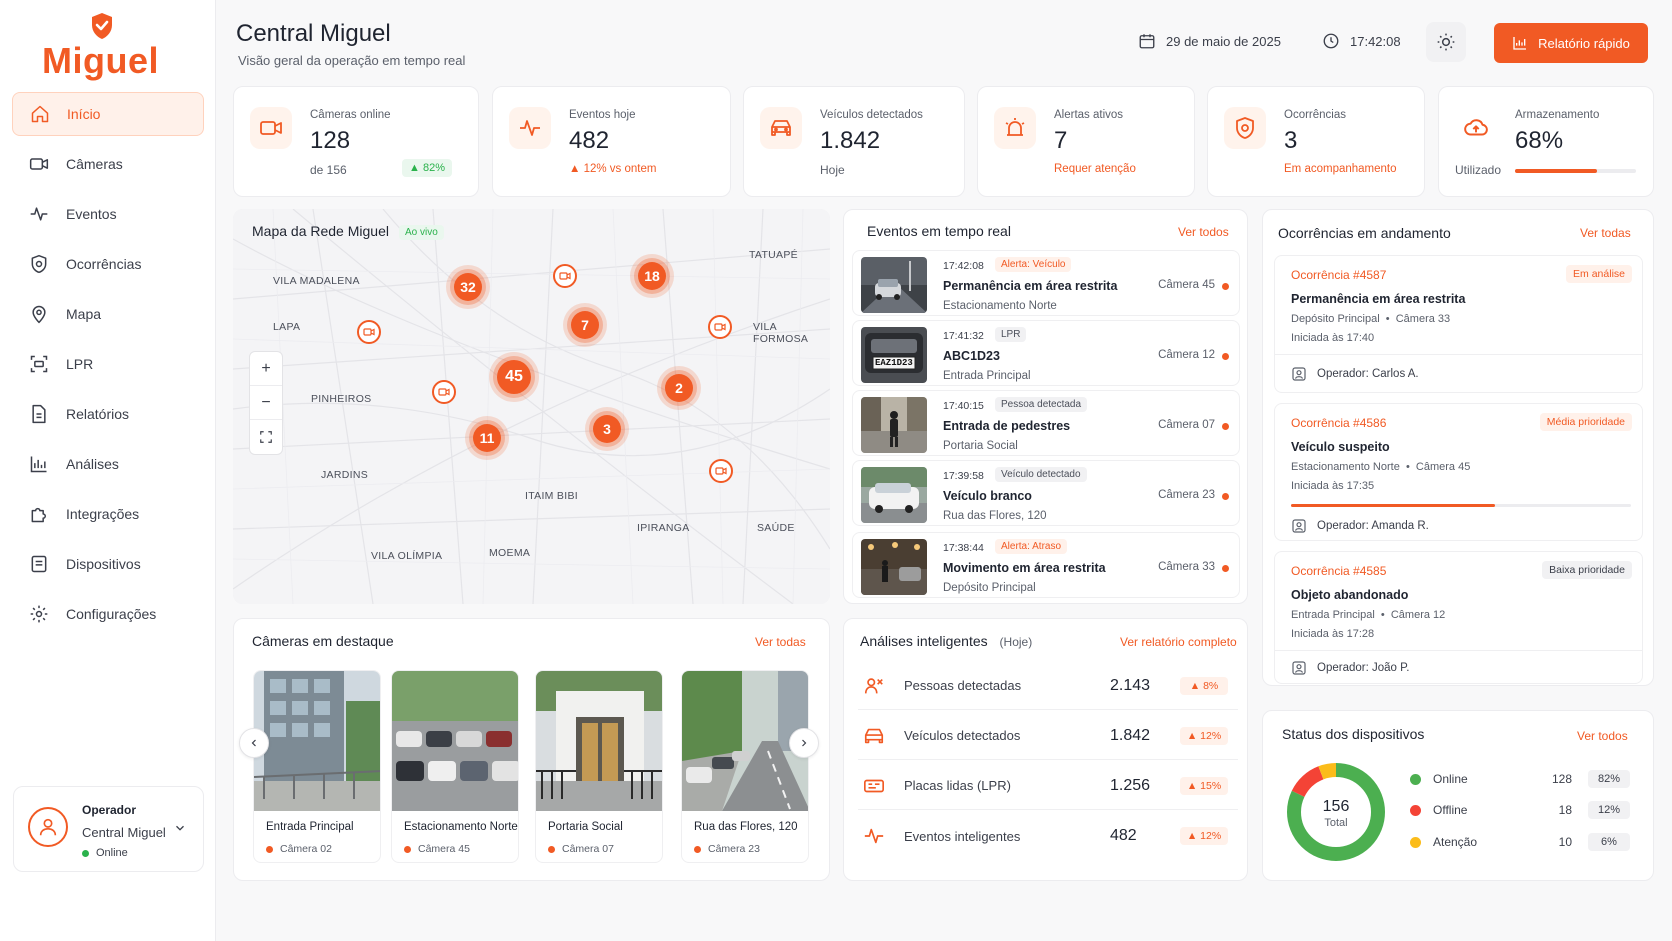 The width and height of the screenshot is (1672, 941). What do you see at coordinates (962, 735) in the screenshot?
I see `analytics-label: Veículos detectados` at bounding box center [962, 735].